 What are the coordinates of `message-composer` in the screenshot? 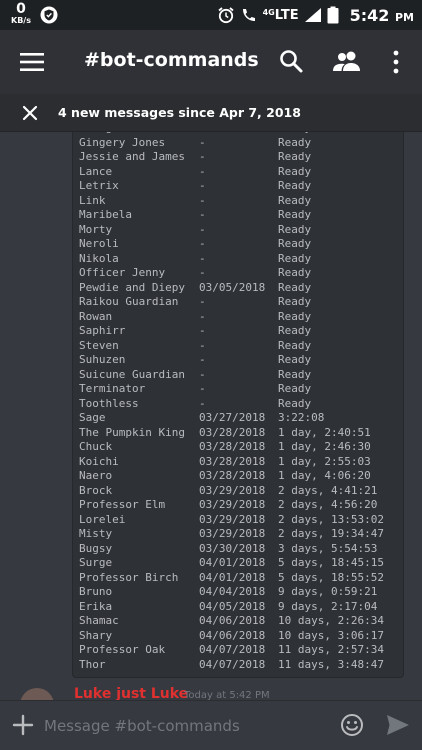 It's located at (211, 725).